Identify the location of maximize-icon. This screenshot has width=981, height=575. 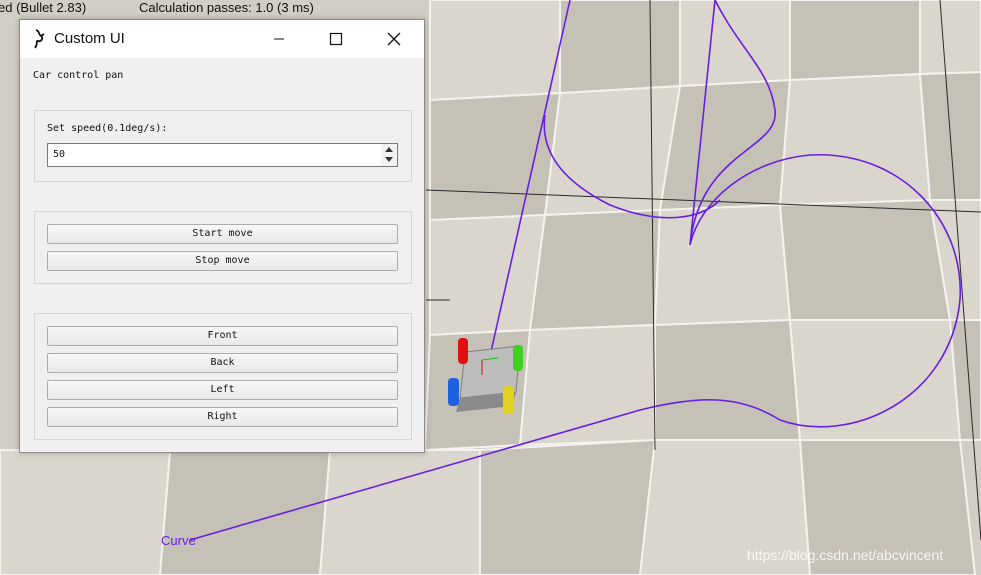
(336, 39).